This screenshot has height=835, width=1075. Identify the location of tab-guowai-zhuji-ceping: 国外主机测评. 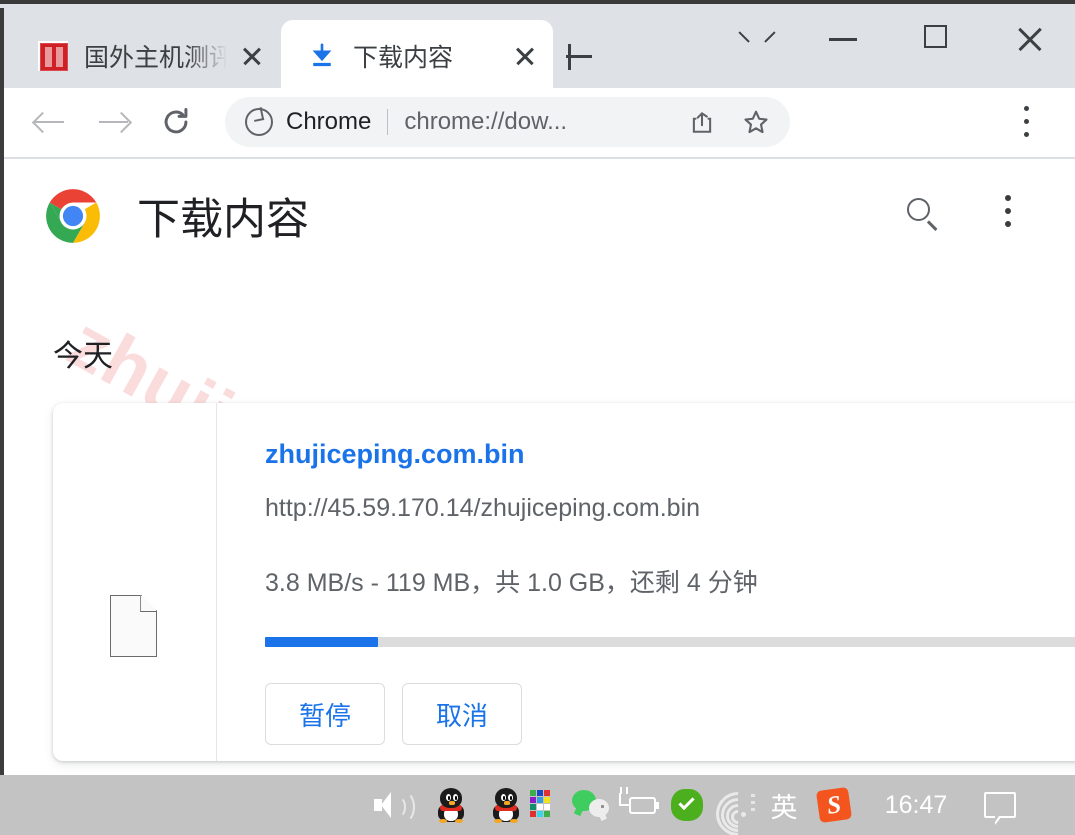
(146, 56).